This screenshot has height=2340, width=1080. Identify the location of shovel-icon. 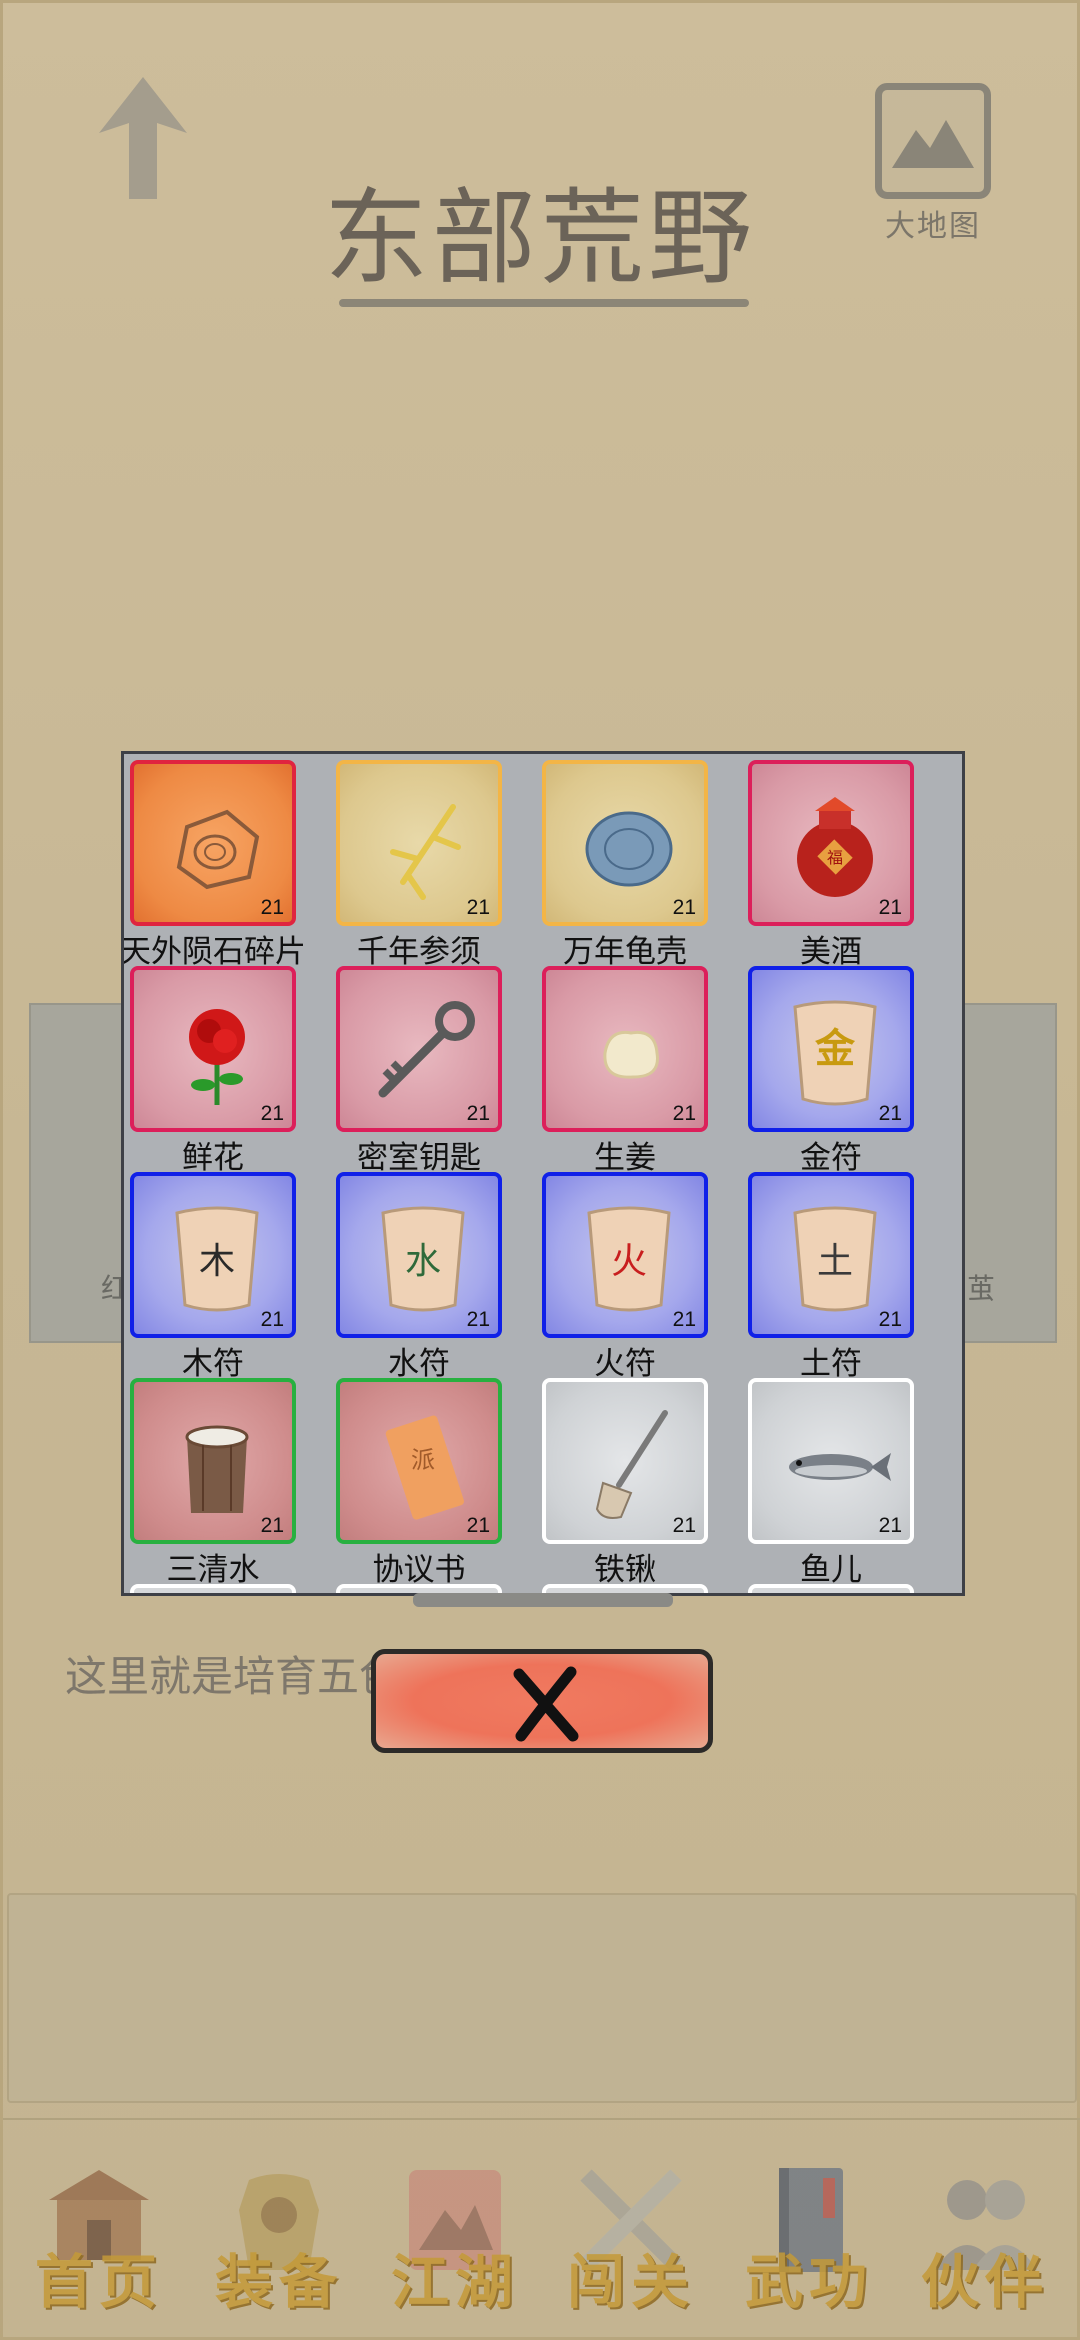
(631, 1464).